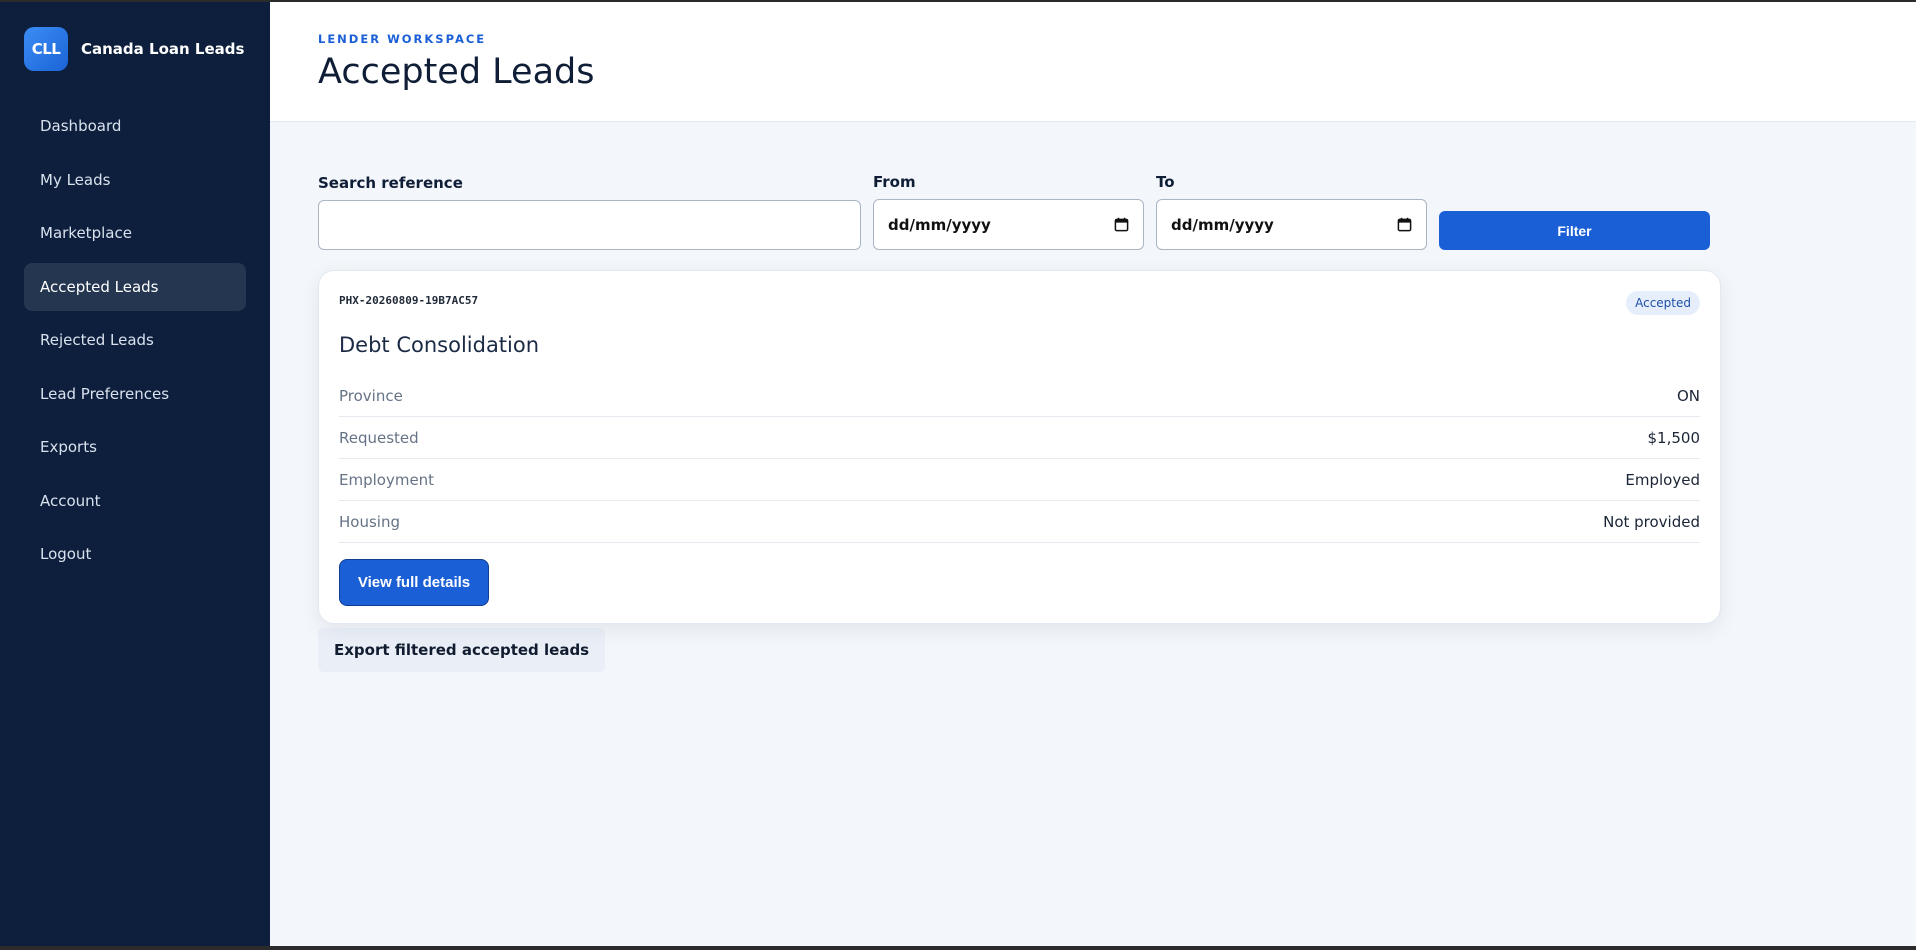 Image resolution: width=1916 pixels, height=950 pixels. What do you see at coordinates (1663, 303) in the screenshot?
I see `status-badge: Accepted` at bounding box center [1663, 303].